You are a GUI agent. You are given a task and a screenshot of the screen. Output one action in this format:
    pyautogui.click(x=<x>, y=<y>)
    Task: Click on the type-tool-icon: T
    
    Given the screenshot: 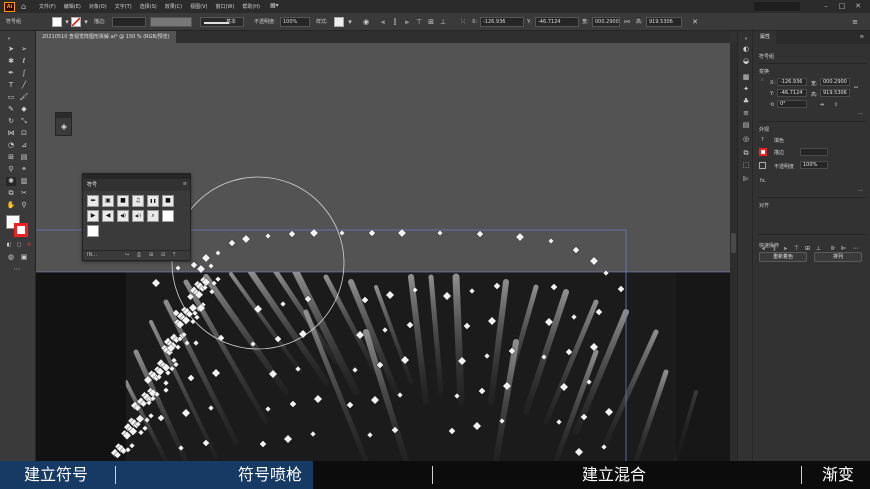 What is the action you would take?
    pyautogui.click(x=11, y=85)
    